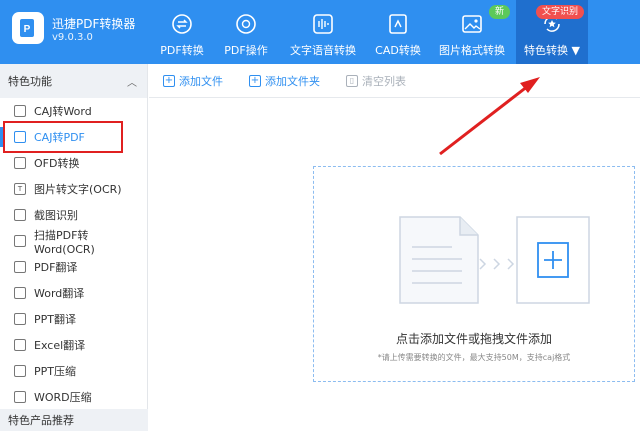 The height and width of the screenshot is (431, 640). I want to click on sidebar-item-ppt-compress: PPT压缩, so click(73, 371).